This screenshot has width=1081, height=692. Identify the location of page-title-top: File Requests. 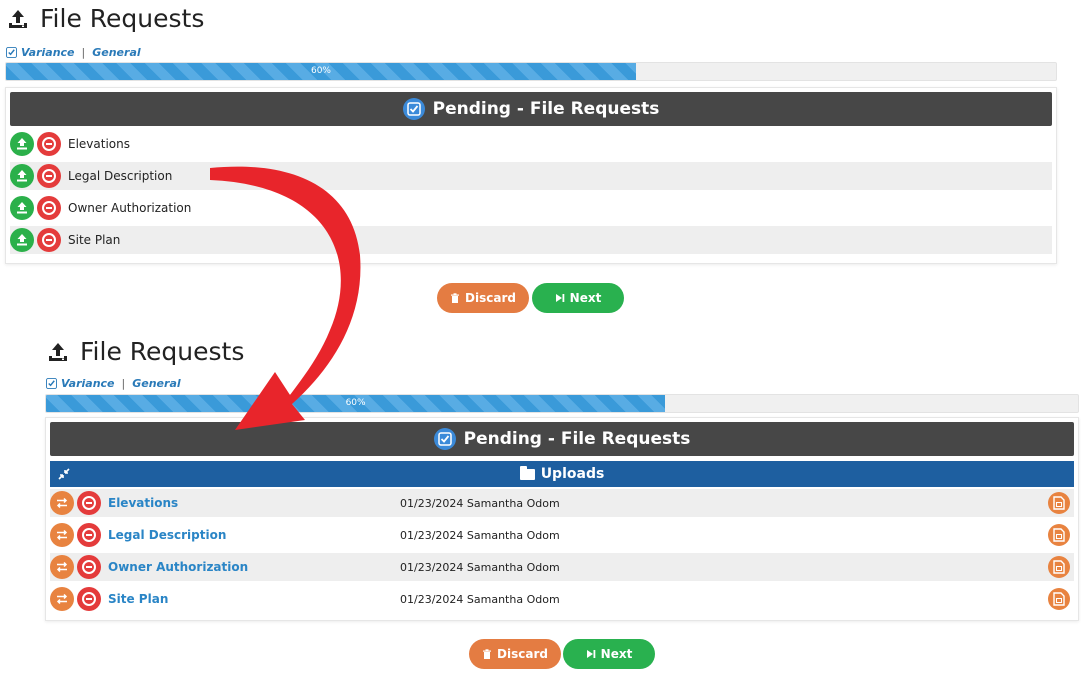
(105, 18).